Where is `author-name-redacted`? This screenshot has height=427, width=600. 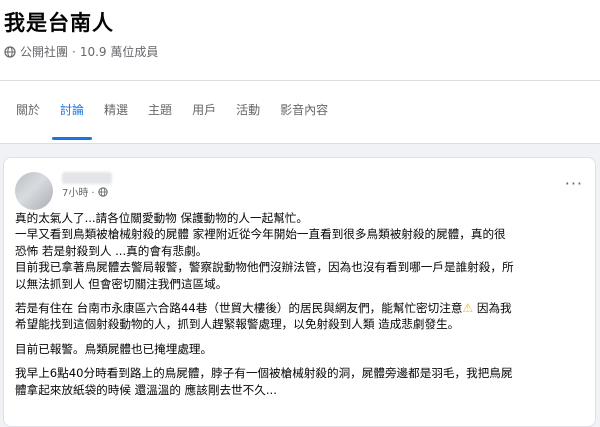
author-name-redacted is located at coordinates (87, 178).